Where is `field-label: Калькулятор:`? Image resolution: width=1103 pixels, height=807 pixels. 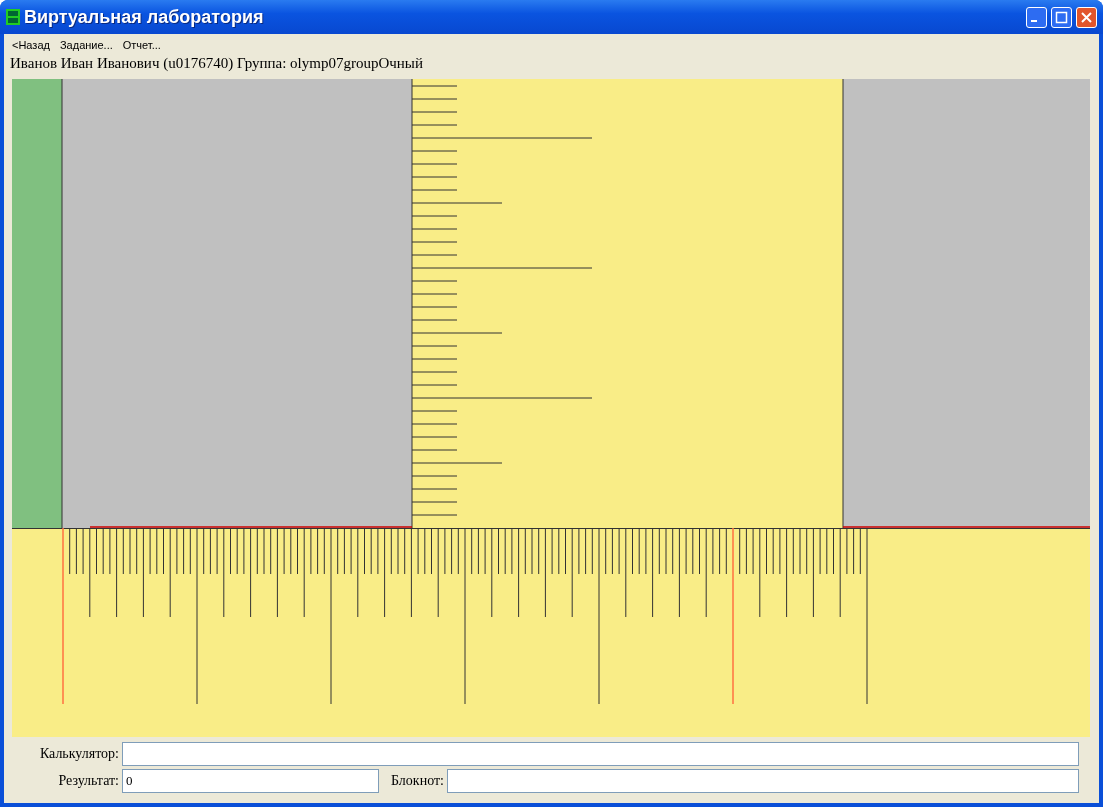
field-label: Калькулятор: is located at coordinates (79, 754).